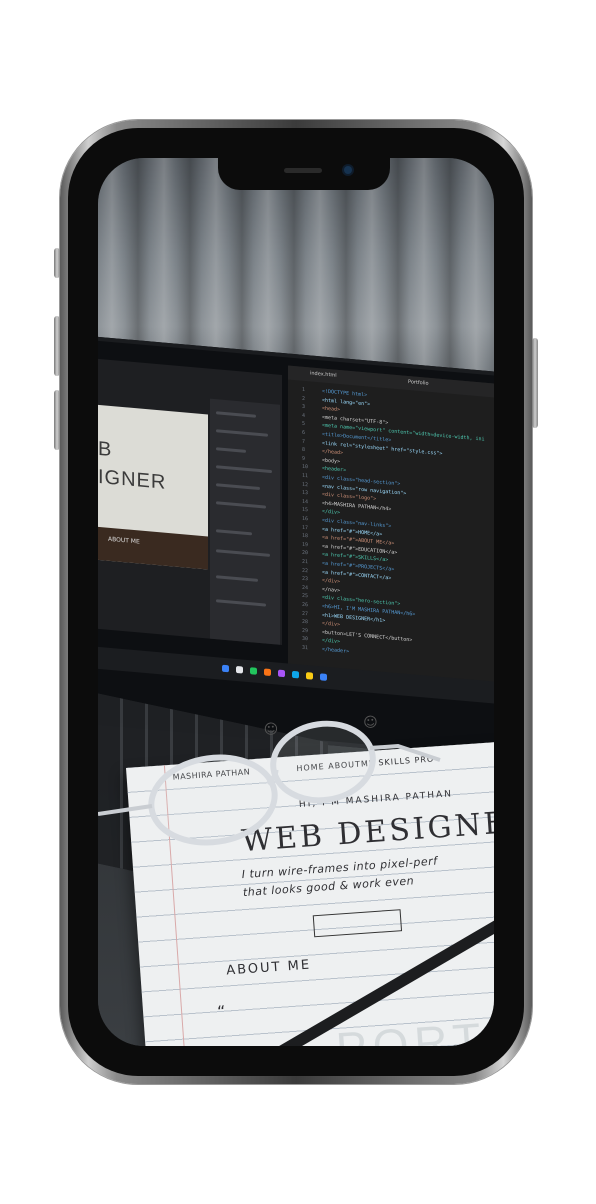 This screenshot has height=1204, width=596. I want to click on editor-search: Portfolio, so click(418, 382).